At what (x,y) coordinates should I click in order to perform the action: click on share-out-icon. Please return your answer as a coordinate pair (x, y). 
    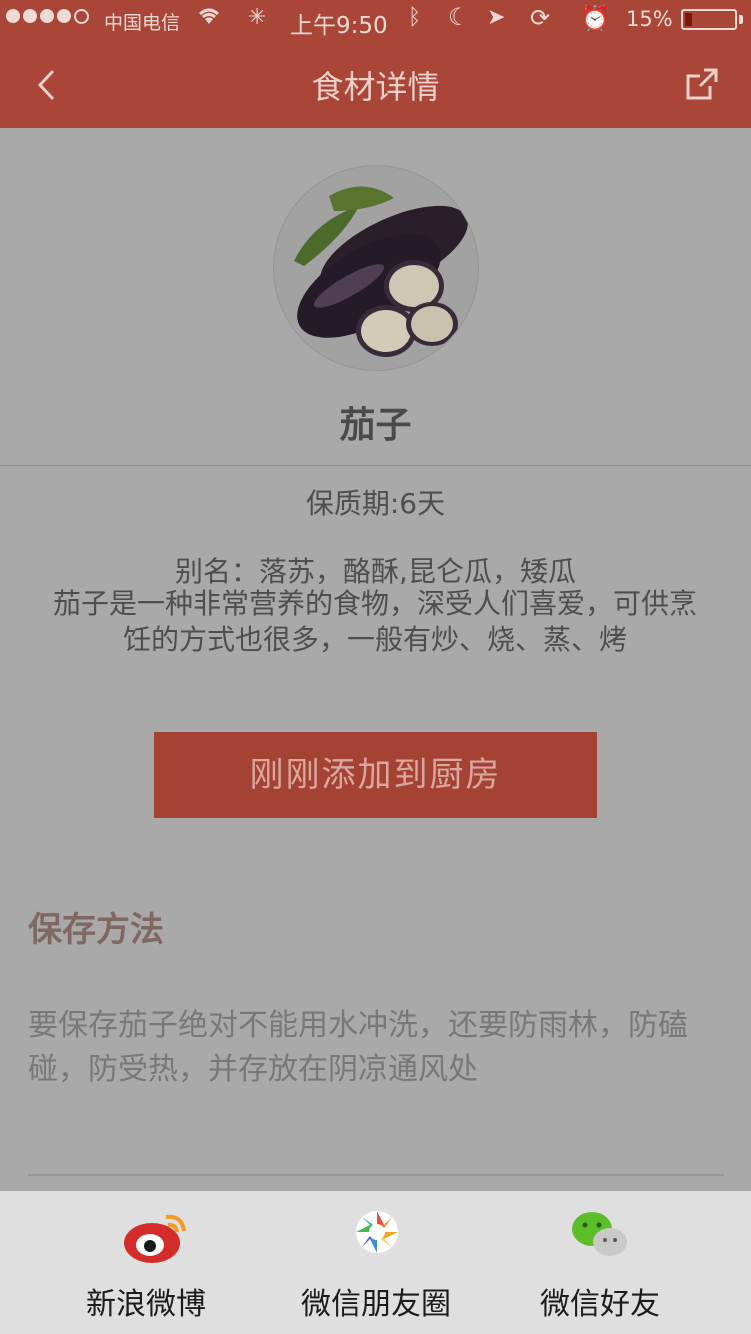
    Looking at the image, I should click on (702, 84).